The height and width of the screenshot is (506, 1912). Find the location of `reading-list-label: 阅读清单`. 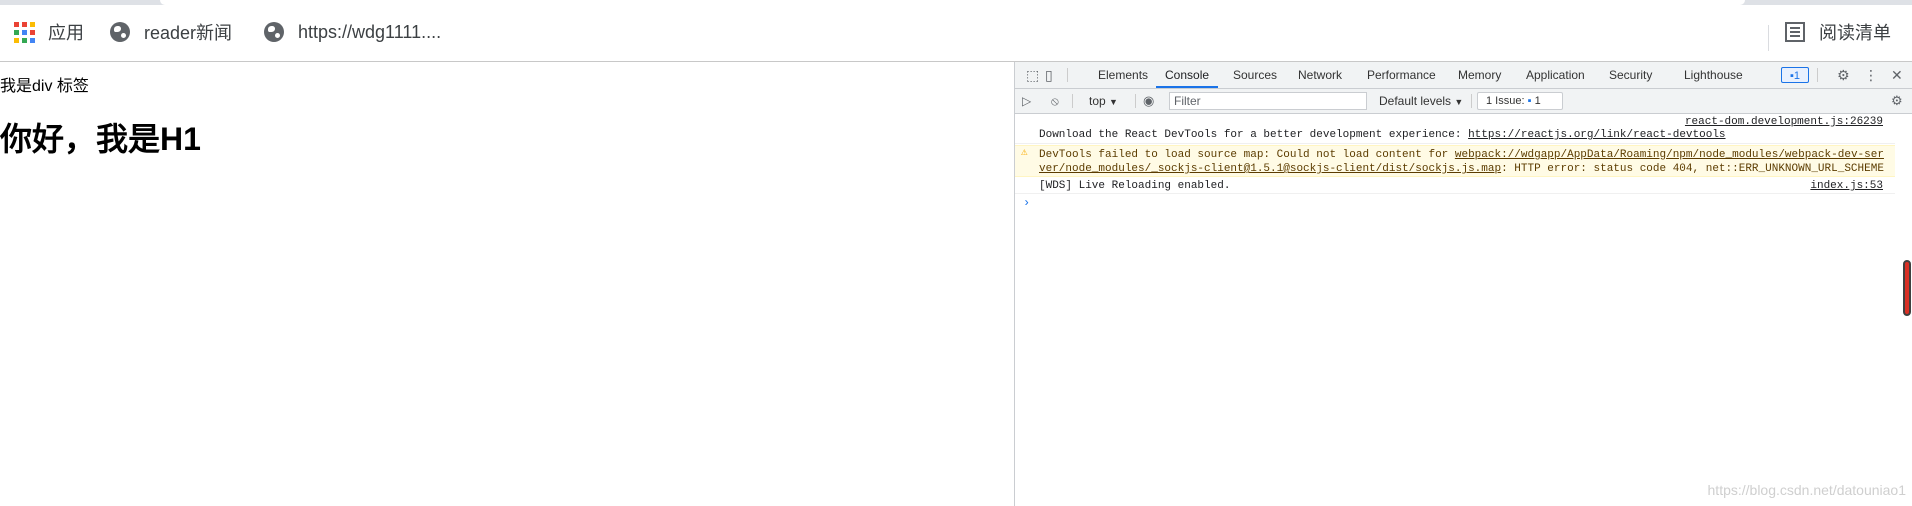

reading-list-label: 阅读清单 is located at coordinates (1855, 33).